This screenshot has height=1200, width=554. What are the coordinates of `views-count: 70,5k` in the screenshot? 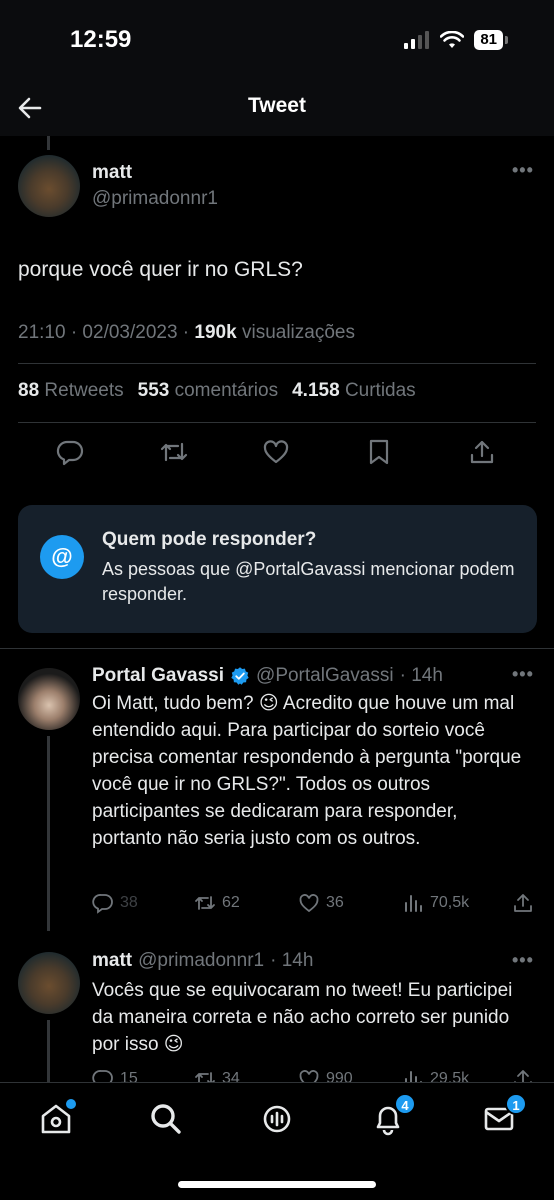 It's located at (450, 902).